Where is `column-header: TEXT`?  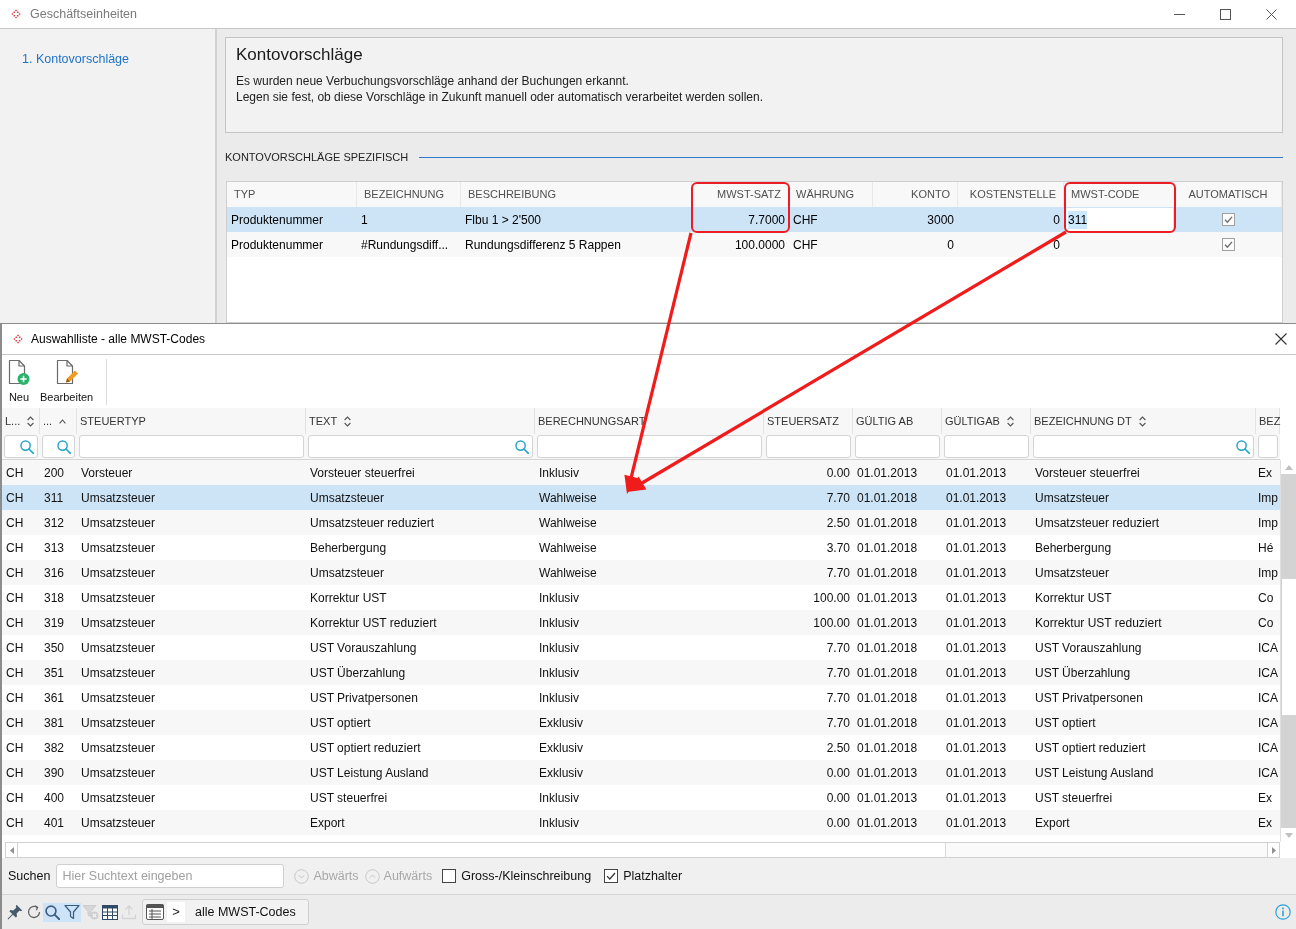
column-header: TEXT is located at coordinates (420, 421).